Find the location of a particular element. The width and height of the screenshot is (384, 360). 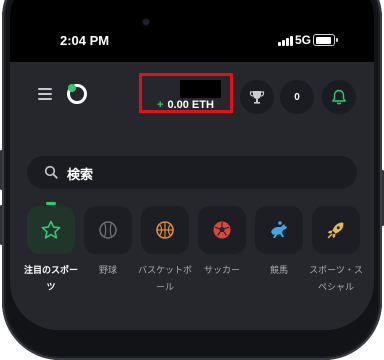

category-label: 競馬 is located at coordinates (278, 270).